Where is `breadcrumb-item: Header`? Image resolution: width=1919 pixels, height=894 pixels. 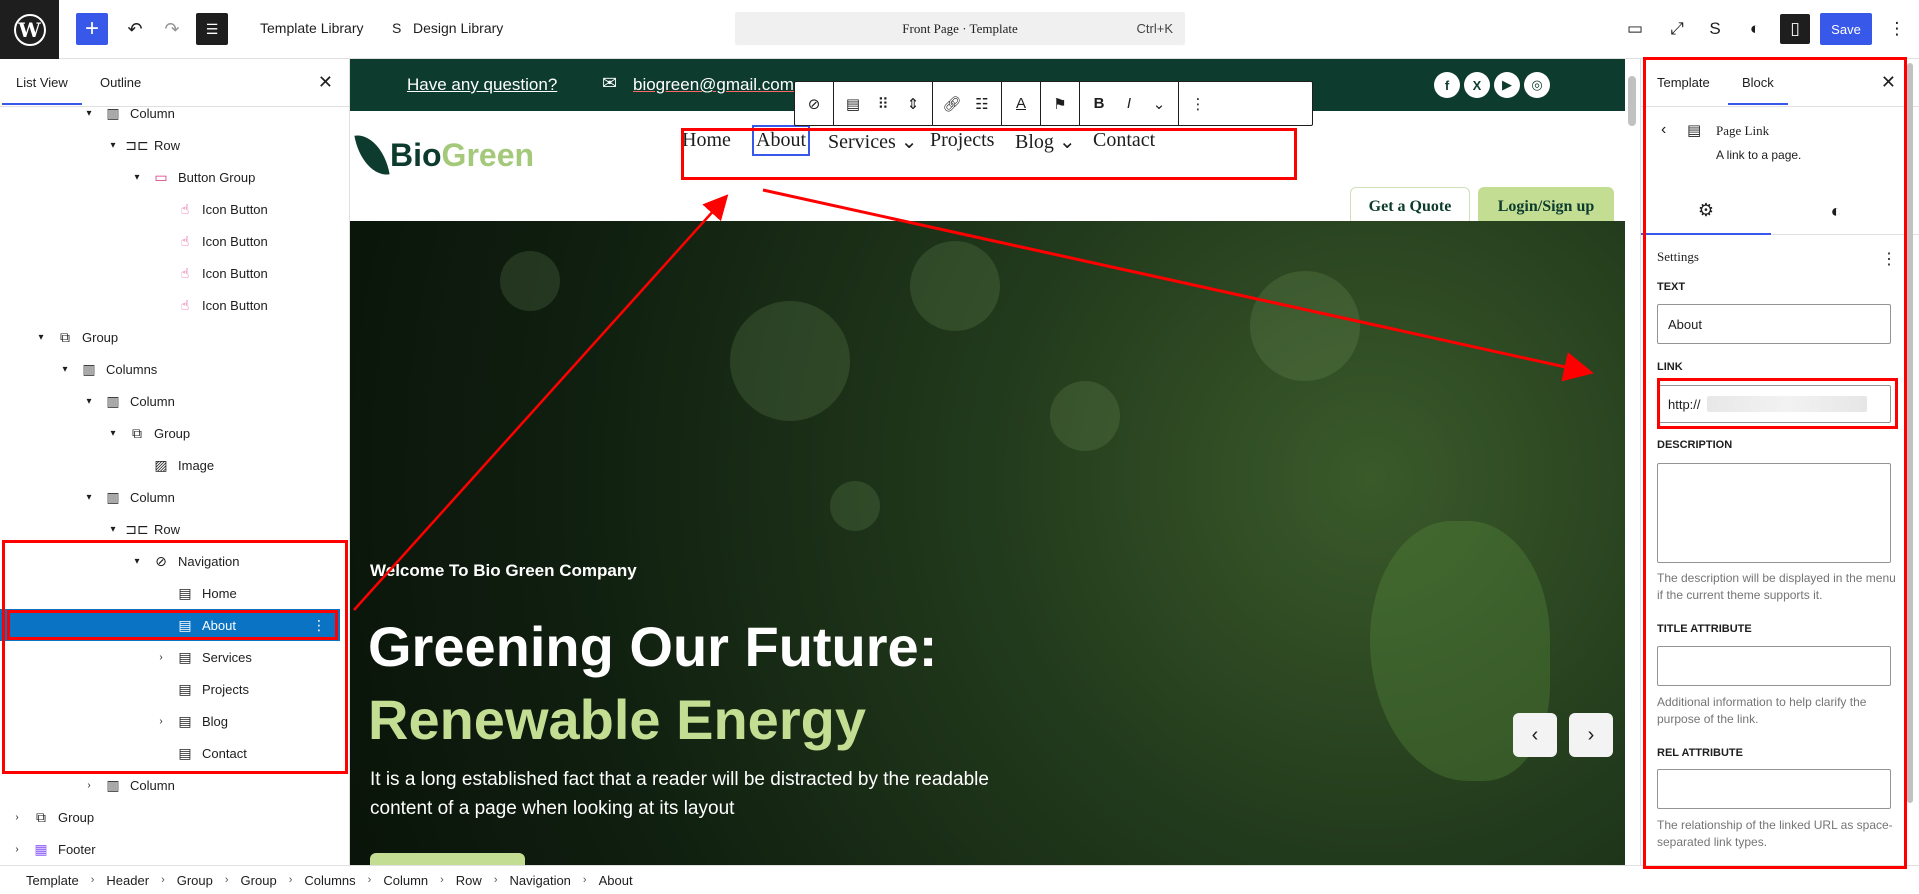
breadcrumb-item: Header is located at coordinates (127, 880).